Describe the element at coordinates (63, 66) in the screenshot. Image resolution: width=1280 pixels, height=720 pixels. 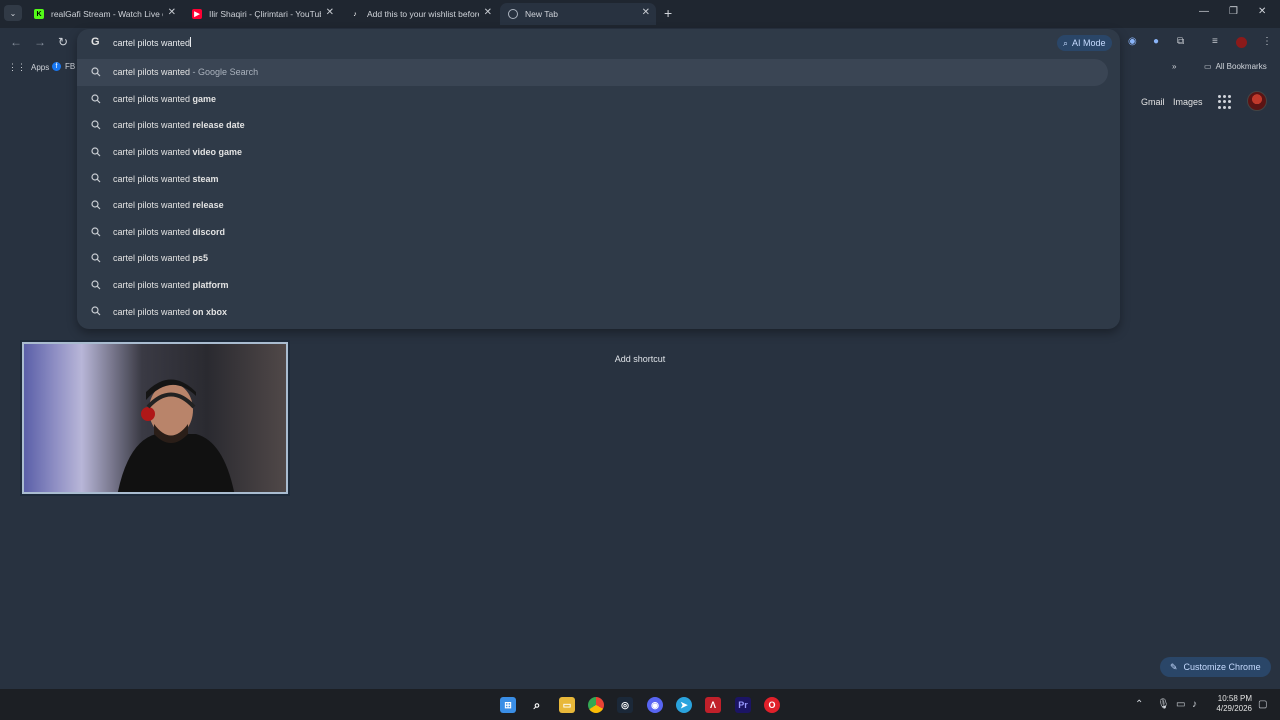
I see `bookmark-fb: f FB` at that location.